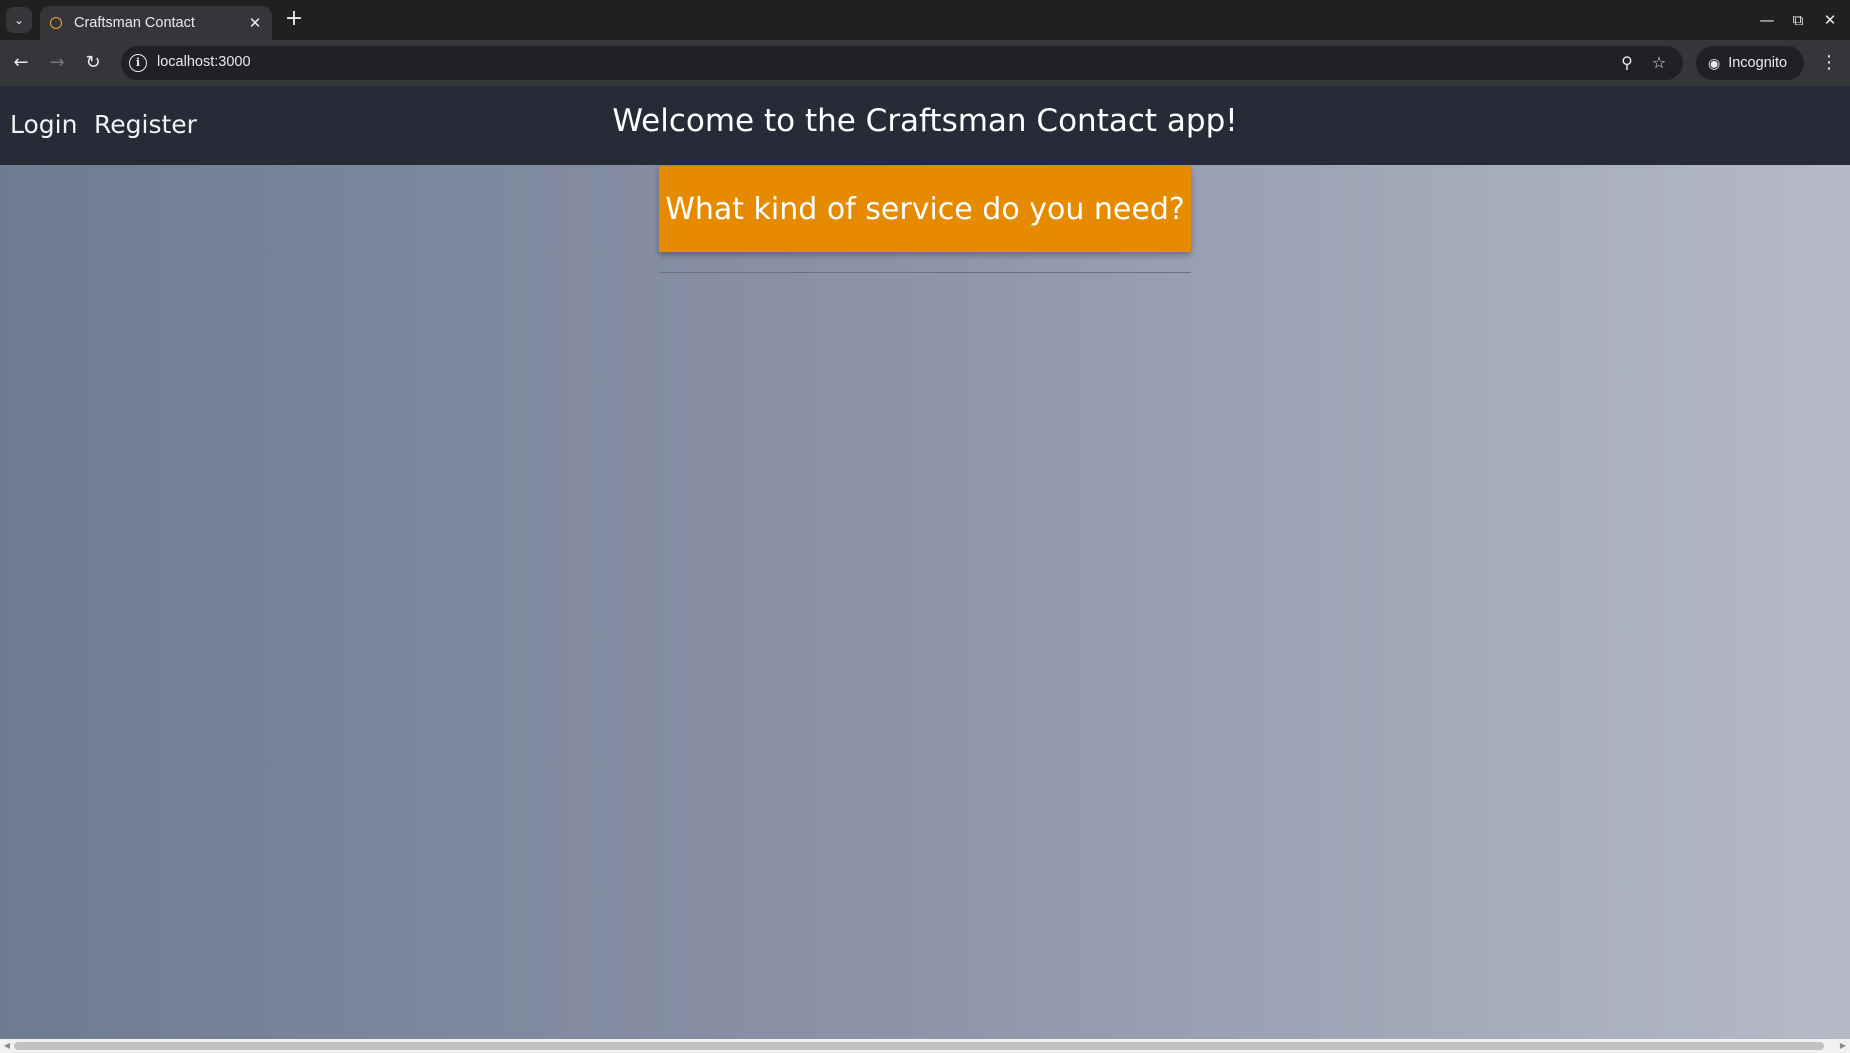  Describe the element at coordinates (56, 23) in the screenshot. I see `loading-circle-icon` at that location.